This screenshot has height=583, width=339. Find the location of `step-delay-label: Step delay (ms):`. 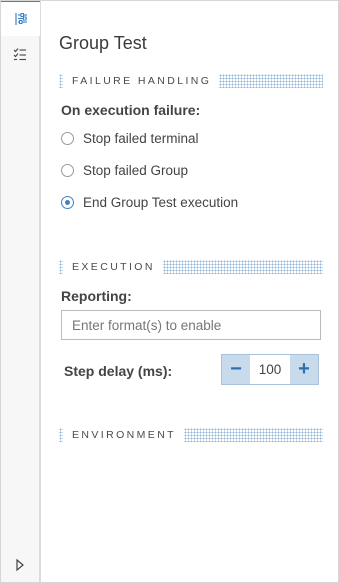

step-delay-label: Step delay (ms): is located at coordinates (118, 371).